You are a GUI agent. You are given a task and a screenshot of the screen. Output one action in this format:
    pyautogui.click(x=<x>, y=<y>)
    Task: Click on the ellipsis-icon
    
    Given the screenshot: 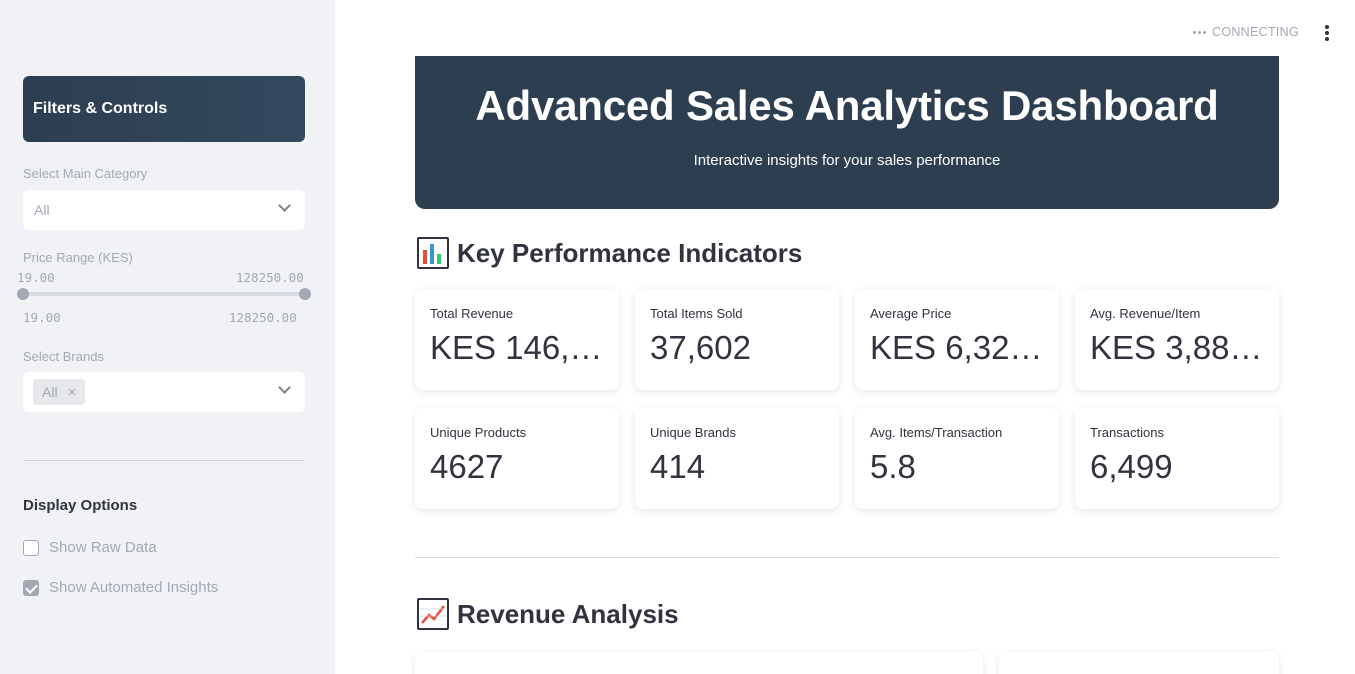 What is the action you would take?
    pyautogui.click(x=1199, y=32)
    